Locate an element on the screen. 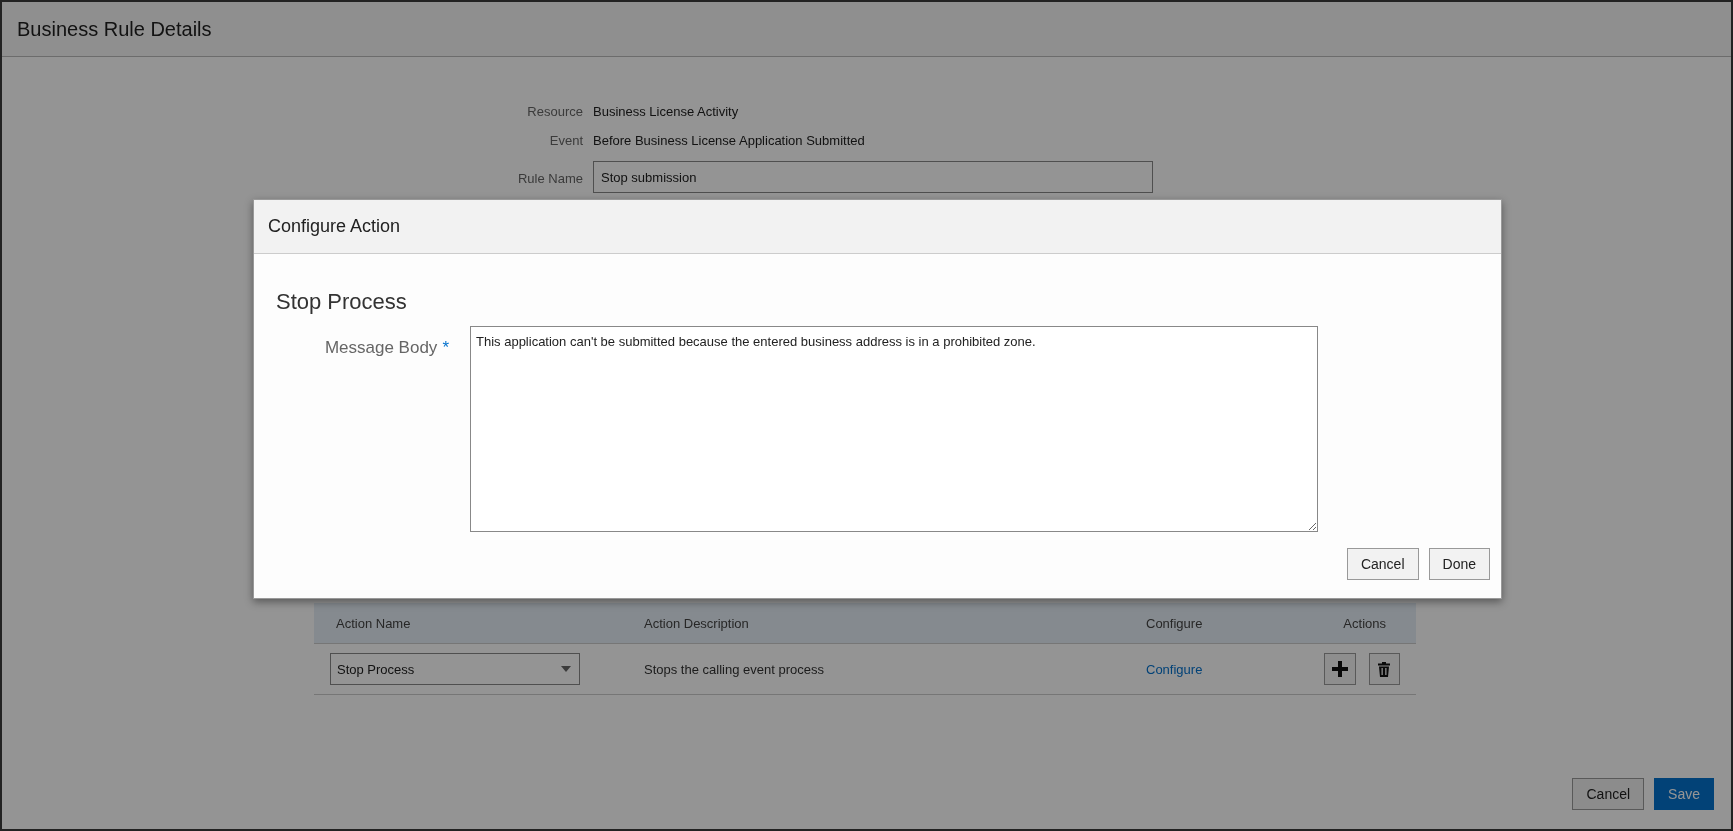  field-label: Message Body is located at coordinates (381, 348).